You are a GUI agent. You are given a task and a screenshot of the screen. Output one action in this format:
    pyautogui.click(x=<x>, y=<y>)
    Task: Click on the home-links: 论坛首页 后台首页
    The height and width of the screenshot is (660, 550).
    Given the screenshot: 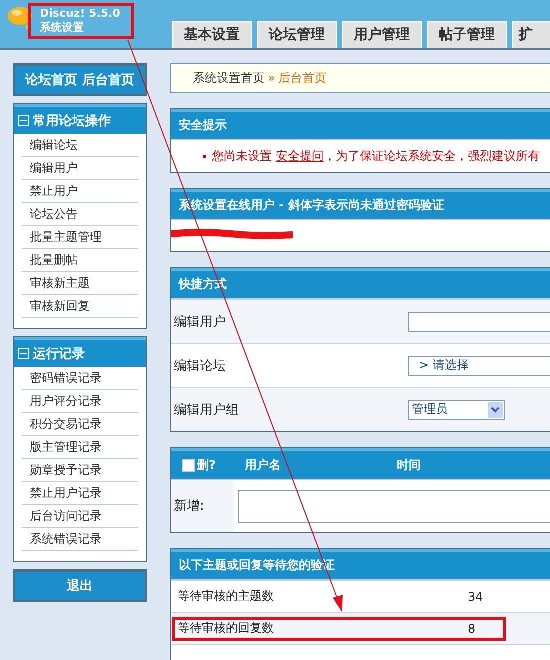 What is the action you would take?
    pyautogui.click(x=80, y=79)
    